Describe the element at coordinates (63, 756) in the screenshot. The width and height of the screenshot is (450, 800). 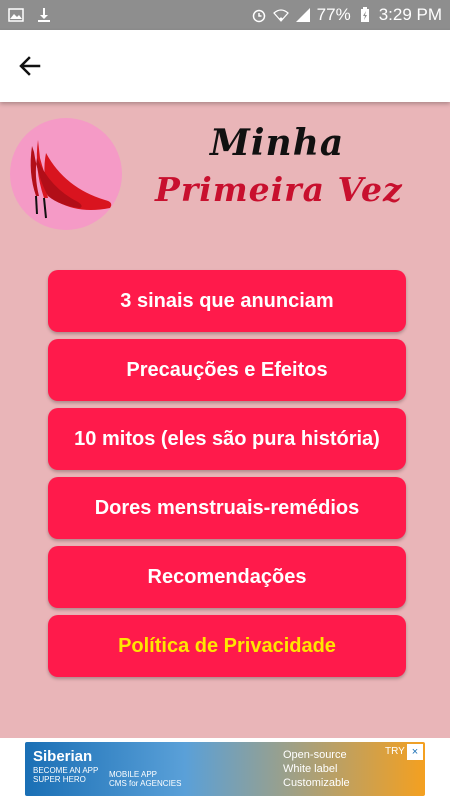
I see `ad-brand: Siberian` at that location.